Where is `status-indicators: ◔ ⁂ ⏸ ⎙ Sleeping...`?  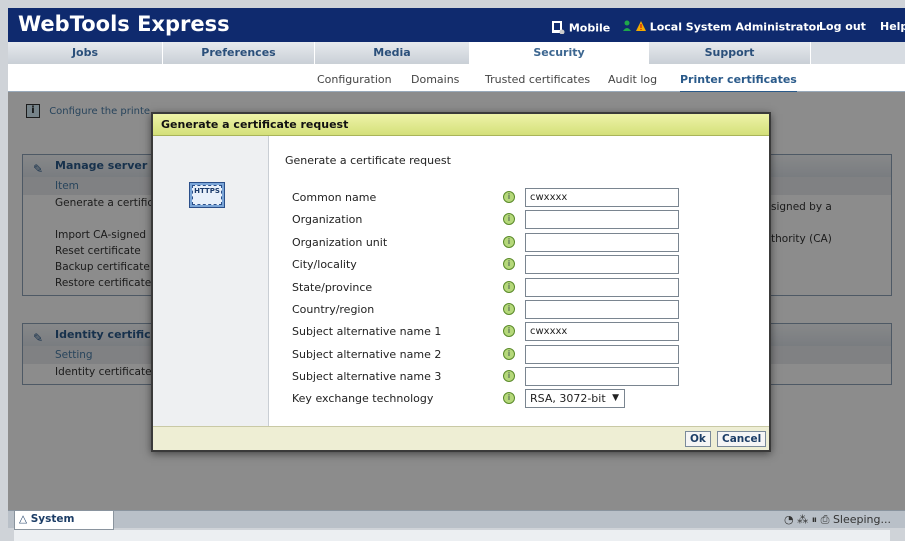 status-indicators: ◔ ⁂ ⏸ ⎙ Sleeping... is located at coordinates (837, 520).